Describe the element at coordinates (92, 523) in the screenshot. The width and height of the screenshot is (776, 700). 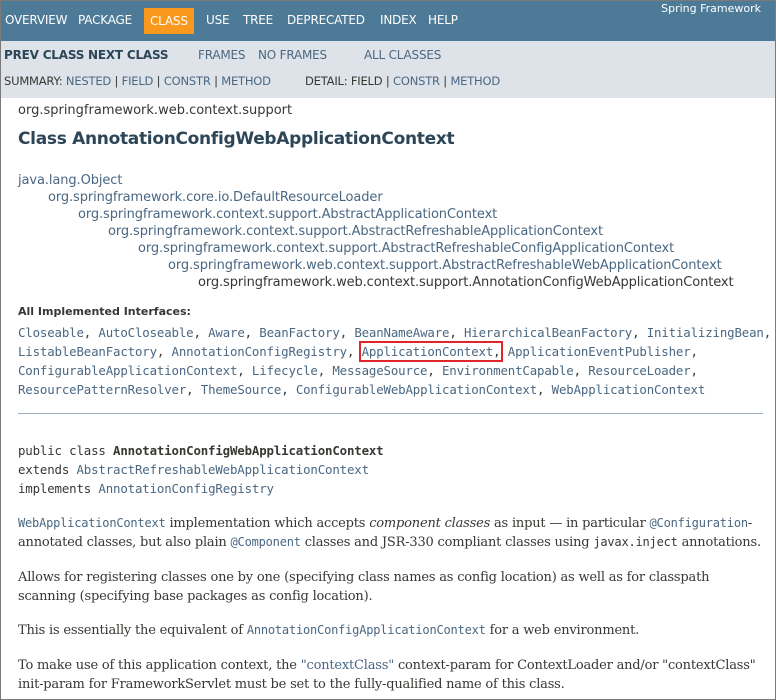
I see `web-application-context-link: WebApplicationContext` at that location.